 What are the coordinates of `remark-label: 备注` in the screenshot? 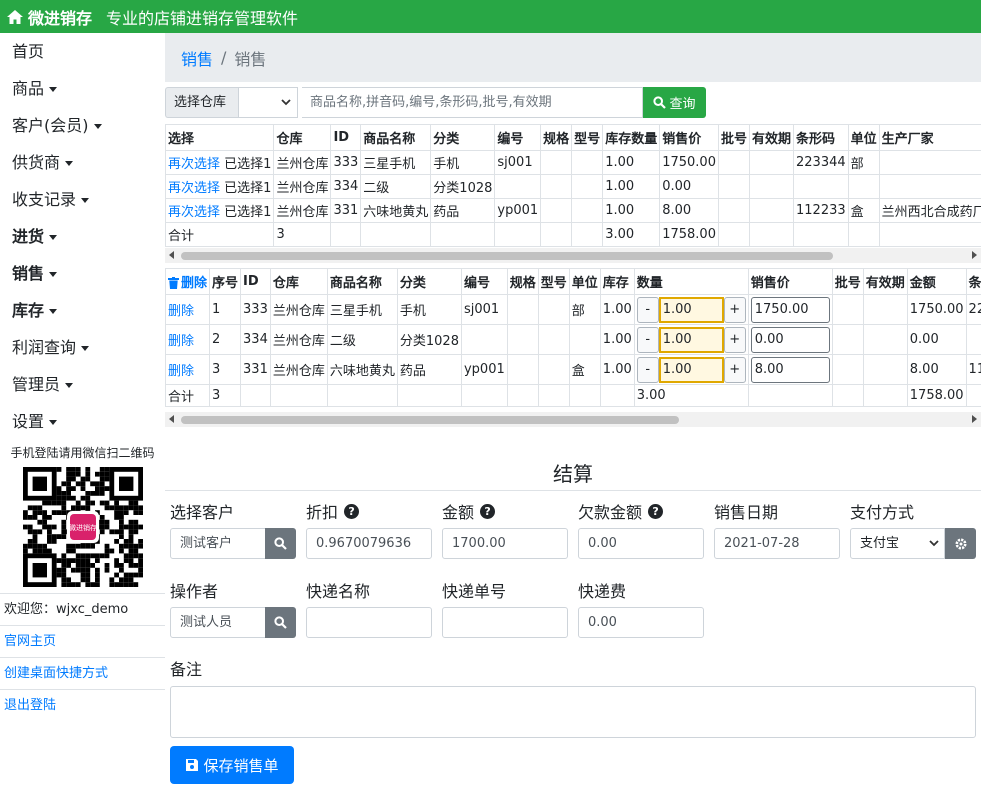 It's located at (186, 669).